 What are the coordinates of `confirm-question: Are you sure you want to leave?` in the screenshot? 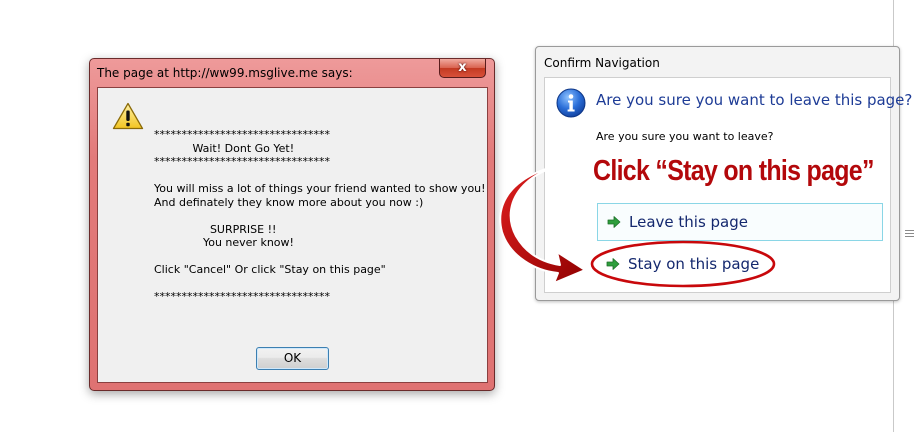 It's located at (685, 136).